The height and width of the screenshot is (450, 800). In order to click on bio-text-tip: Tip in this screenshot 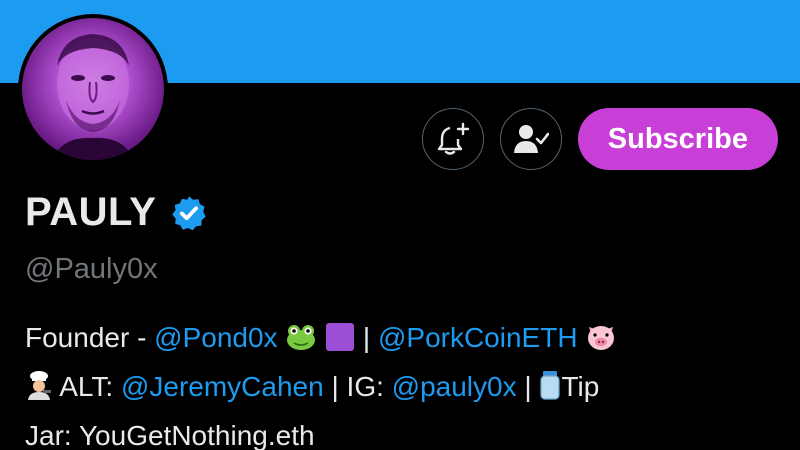, I will do `click(580, 386)`.